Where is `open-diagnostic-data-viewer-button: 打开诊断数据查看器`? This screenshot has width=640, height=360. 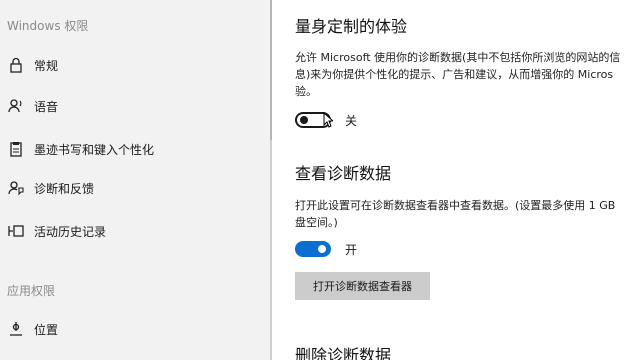
open-diagnostic-data-viewer-button: 打开诊断数据查看器 is located at coordinates (362, 286).